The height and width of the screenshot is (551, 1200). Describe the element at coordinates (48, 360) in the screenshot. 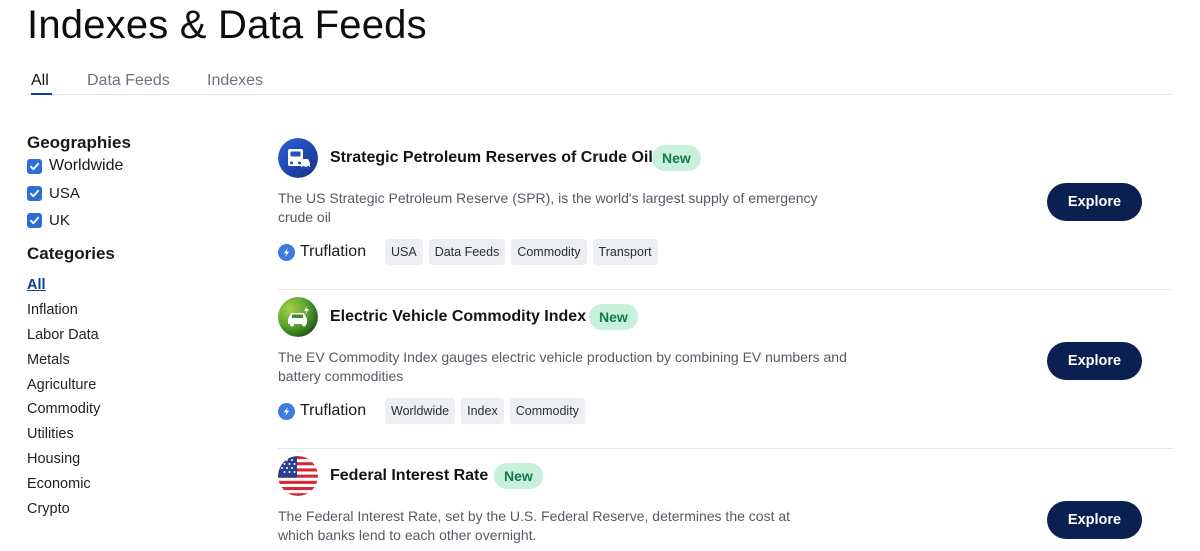

I see `category-metals: Metals` at that location.